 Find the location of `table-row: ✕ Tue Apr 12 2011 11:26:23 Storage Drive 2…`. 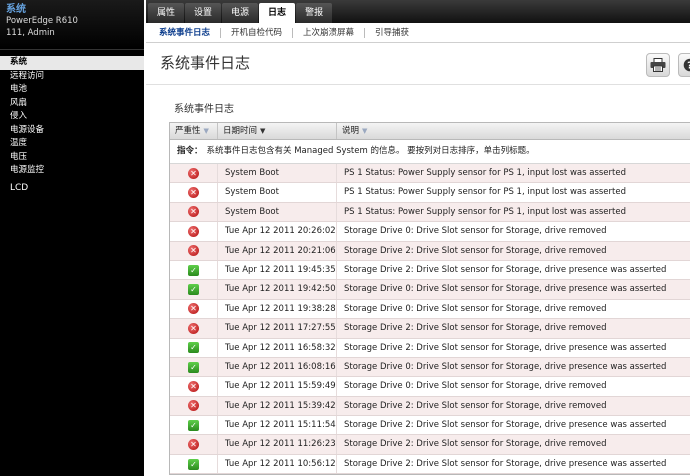

table-row: ✕ Tue Apr 12 2011 11:26:23 Storage Drive 2… is located at coordinates (430, 445).